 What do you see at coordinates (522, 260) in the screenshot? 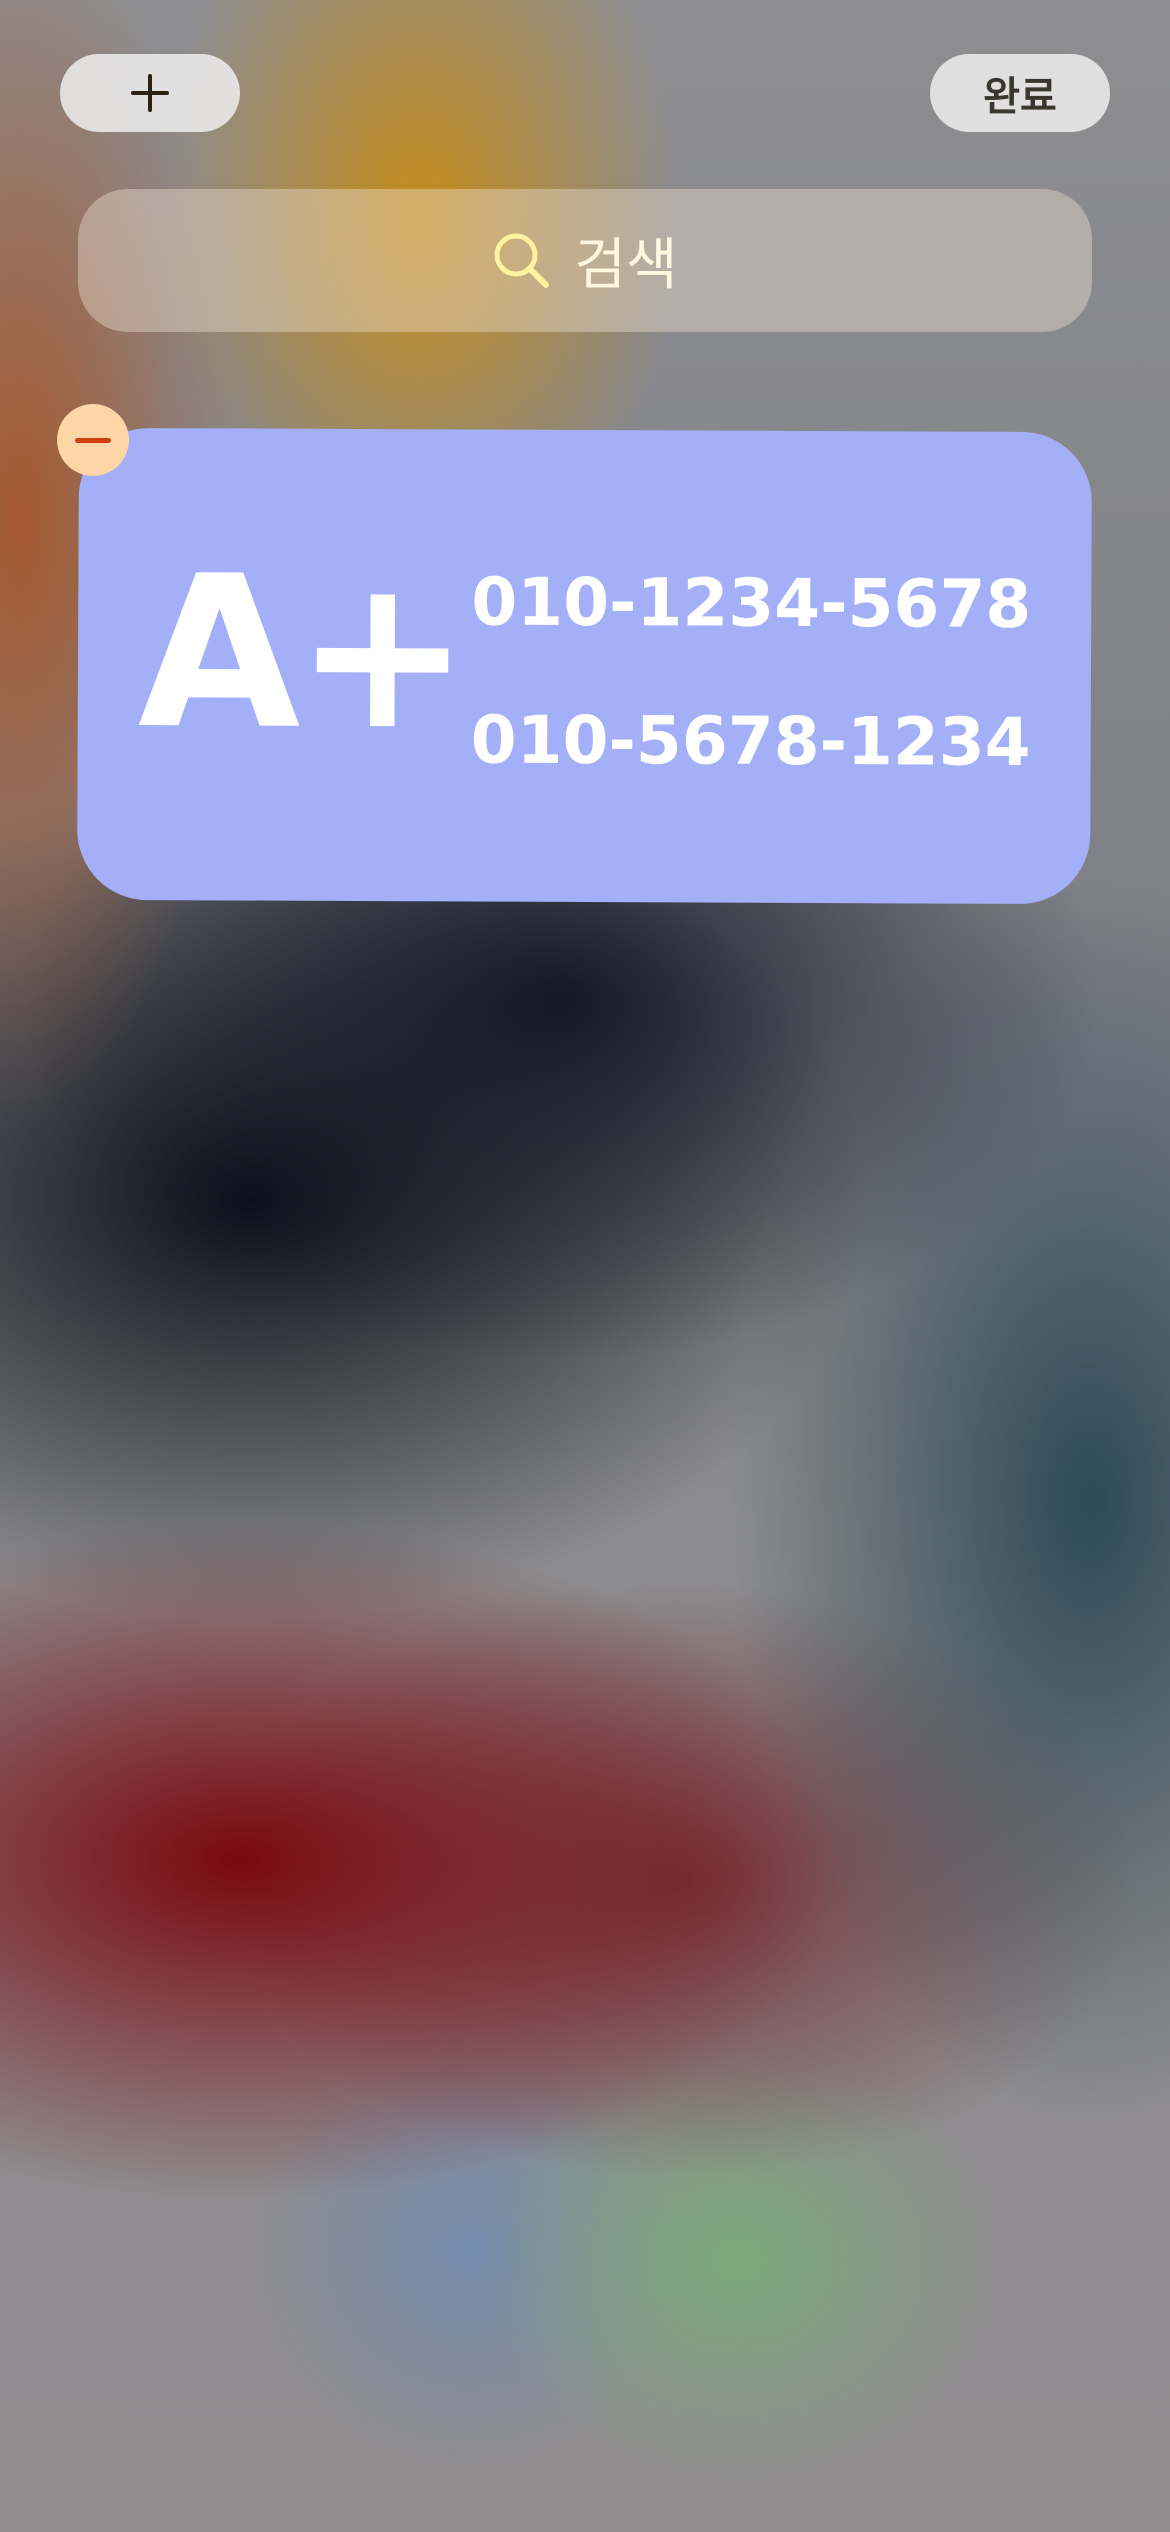
I see `search-icon` at bounding box center [522, 260].